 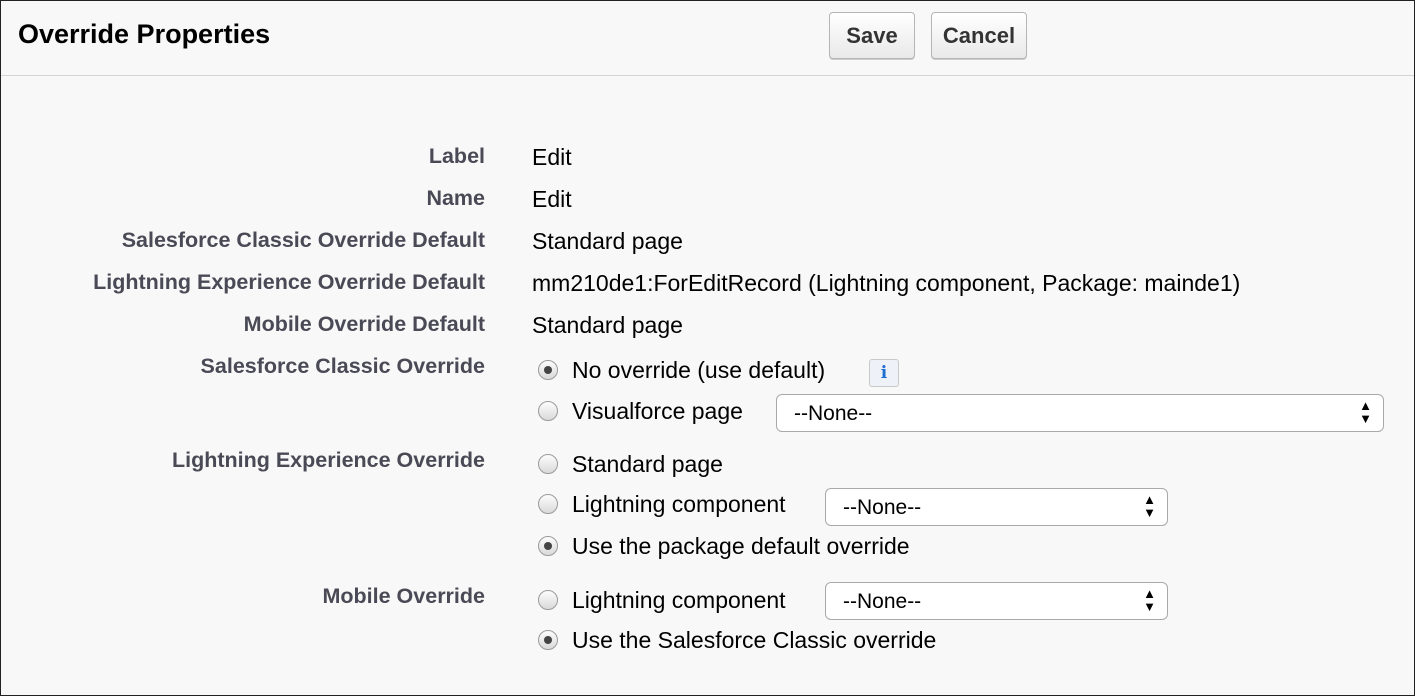 I want to click on lightning-package-default-text: Use the package default override, so click(x=741, y=545).